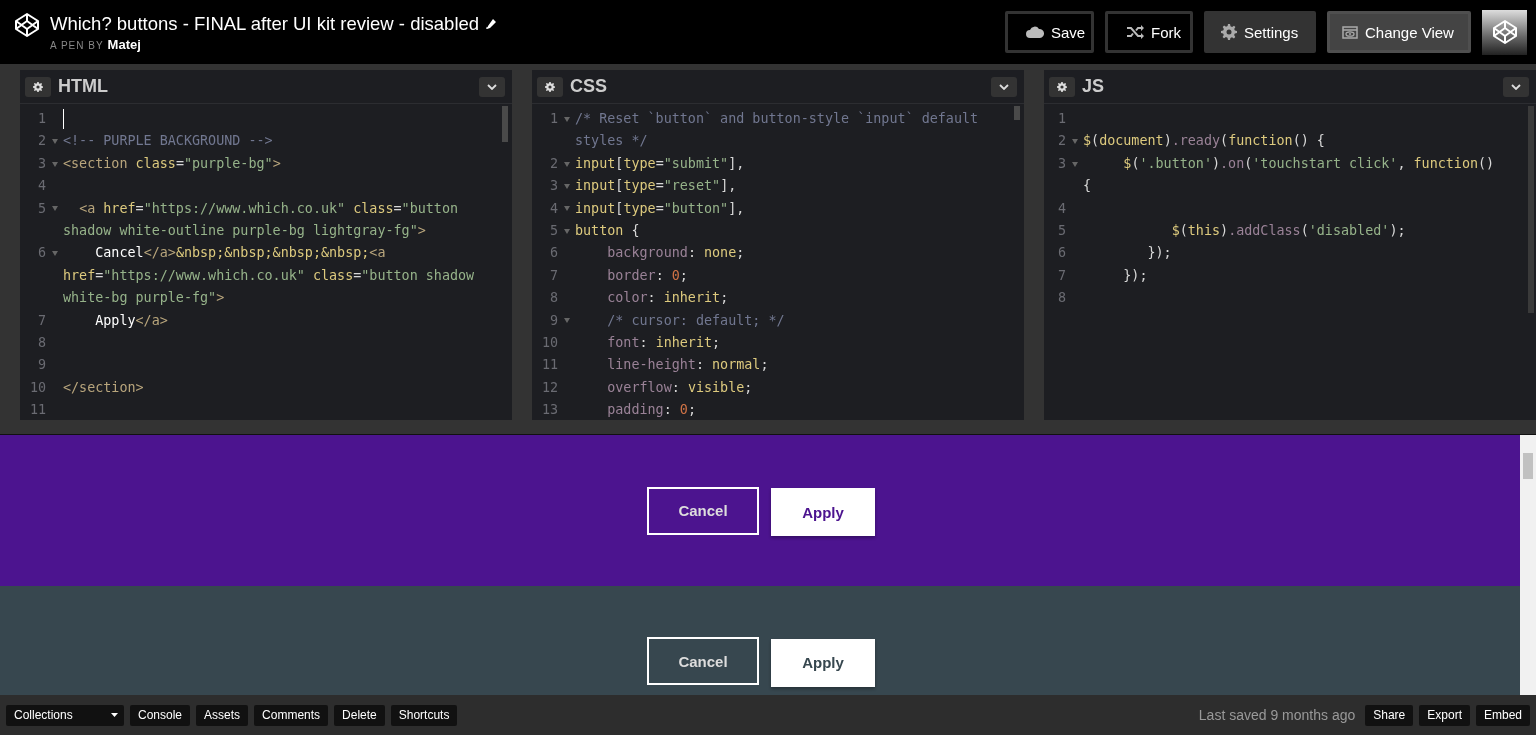 The width and height of the screenshot is (1536, 735). Describe the element at coordinates (269, 276) in the screenshot. I see `code-line: Cancel</a>&nbsp;&nbsp;&nbsp;&nbsp;<a href="https://www.which.co.uk" class="button shadow white-bg purple-fg">` at that location.